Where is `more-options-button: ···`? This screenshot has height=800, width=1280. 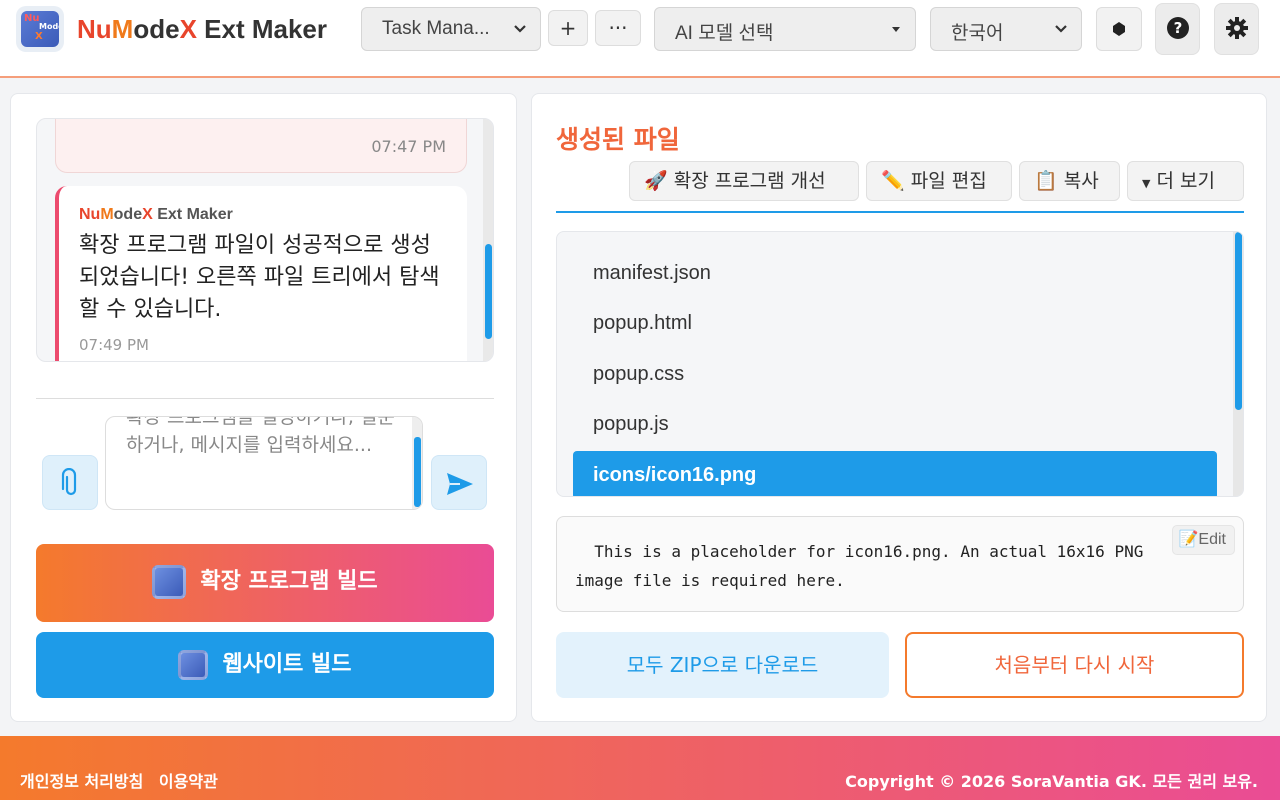 more-options-button: ··· is located at coordinates (618, 28).